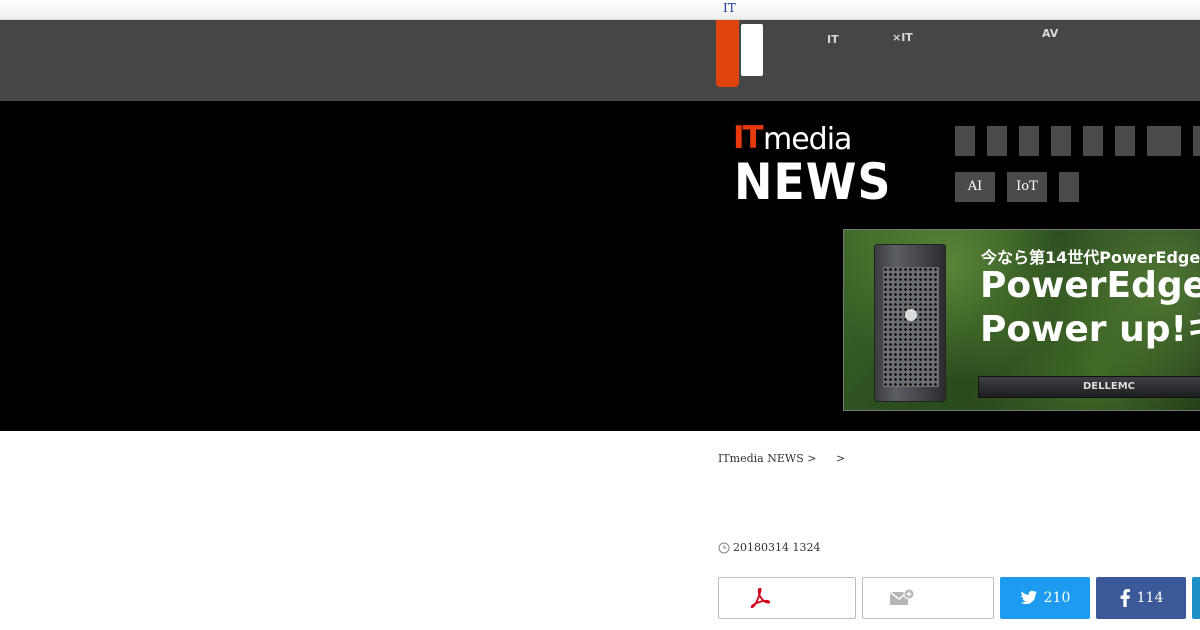 Image resolution: width=1200 pixels, height=630 pixels. I want to click on global-nav-bar, so click(600, 60).